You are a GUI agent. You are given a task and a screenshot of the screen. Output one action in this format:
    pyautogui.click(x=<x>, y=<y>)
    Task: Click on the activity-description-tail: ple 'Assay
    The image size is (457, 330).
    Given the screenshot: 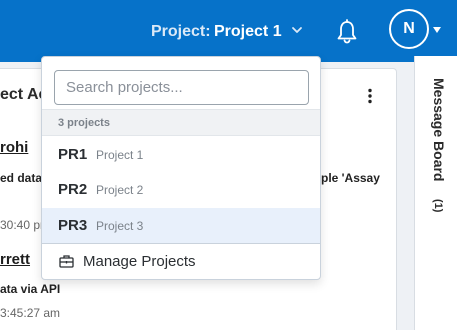 What is the action you would take?
    pyautogui.click(x=350, y=178)
    